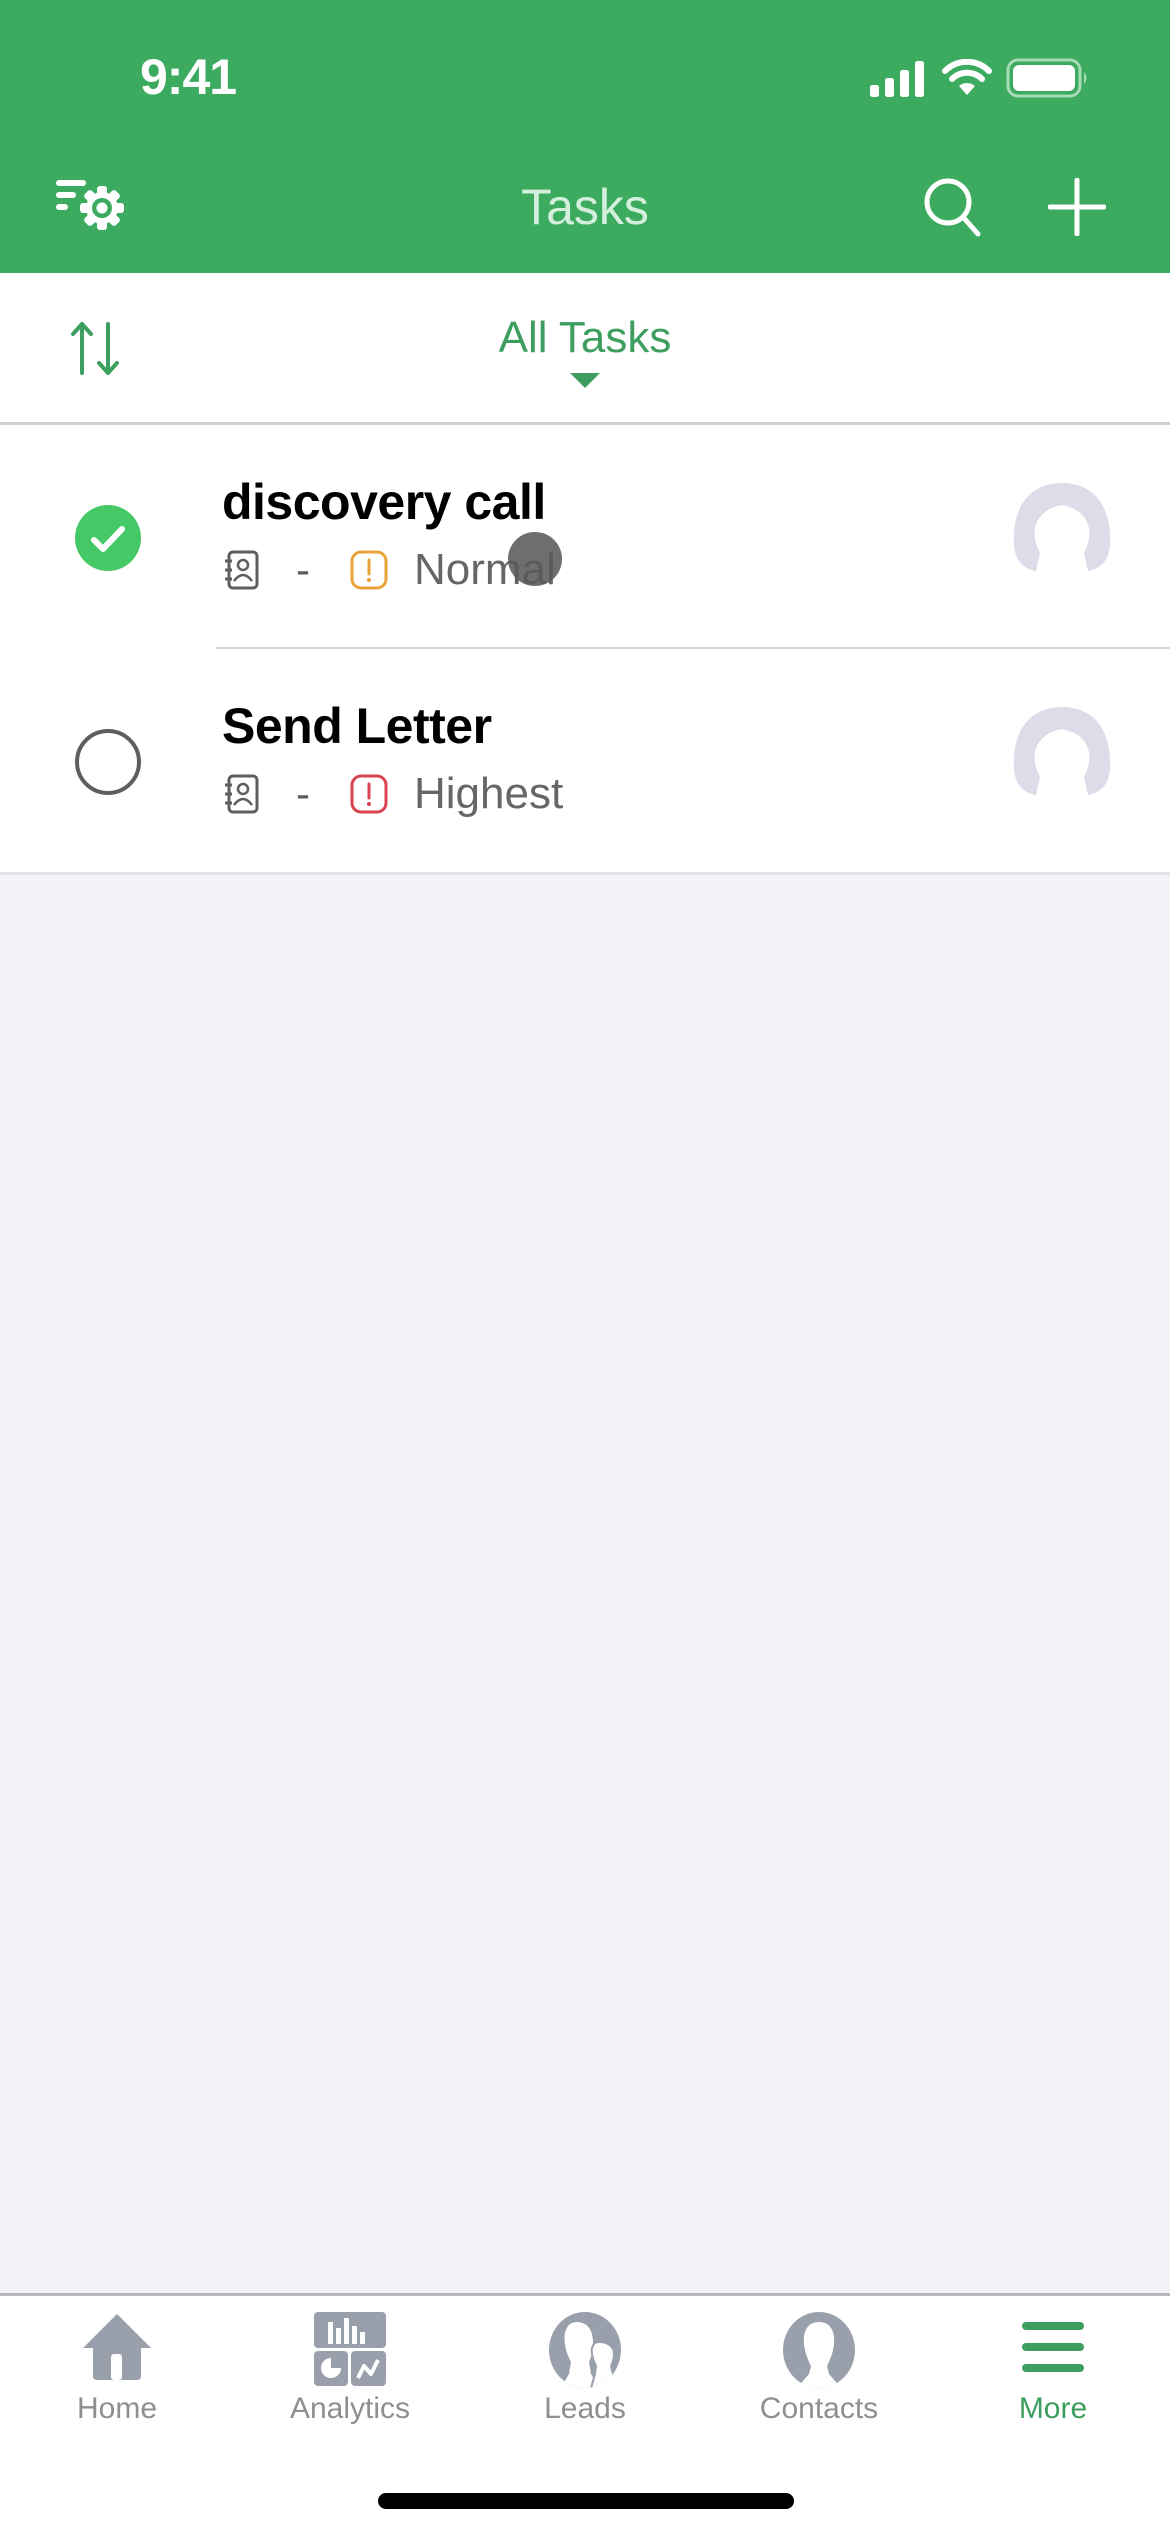 The height and width of the screenshot is (2532, 1170). Describe the element at coordinates (117, 2408) in the screenshot. I see `tab-label: Home` at that location.